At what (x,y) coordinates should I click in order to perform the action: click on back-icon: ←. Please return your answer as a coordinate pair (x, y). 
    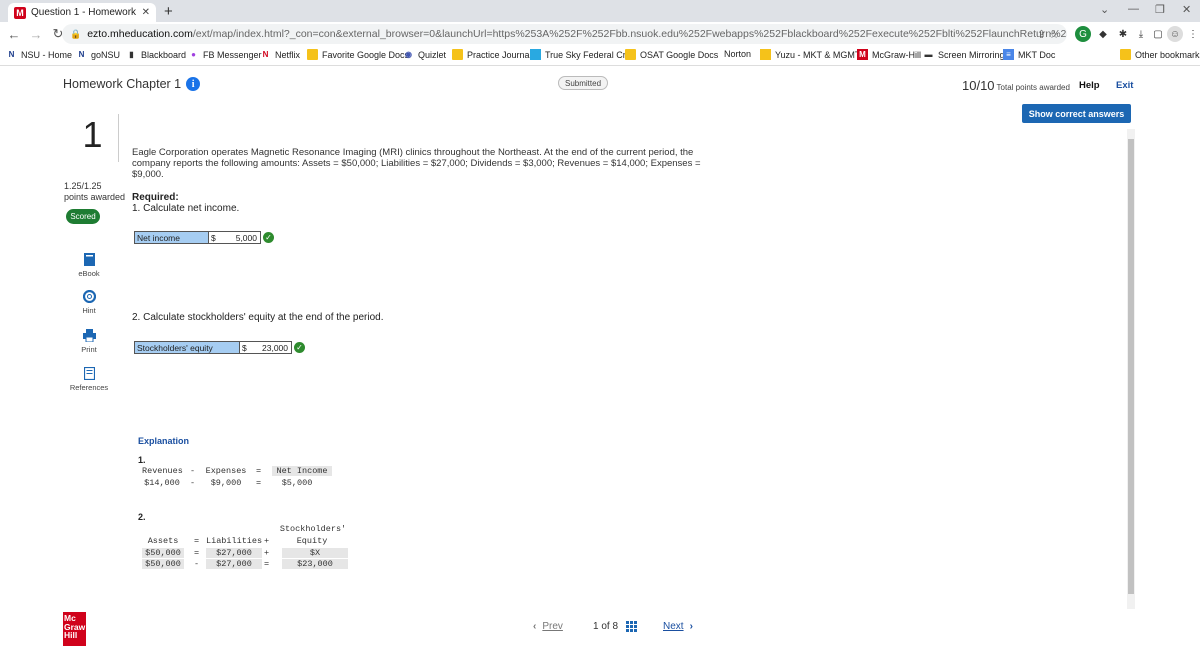
    Looking at the image, I should click on (14, 34).